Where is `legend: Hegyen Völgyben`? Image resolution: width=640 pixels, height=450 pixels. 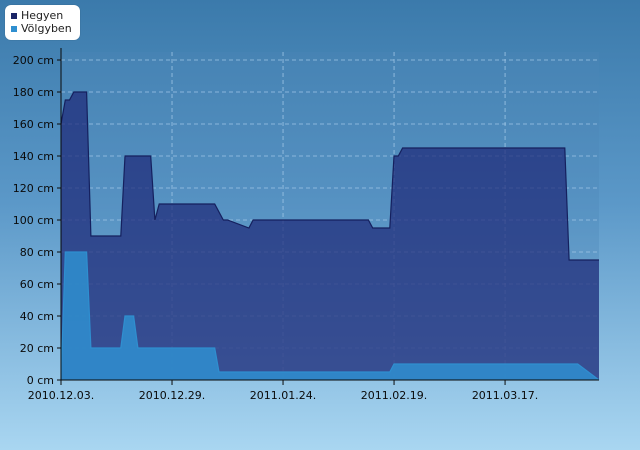 legend: Hegyen Völgyben is located at coordinates (42, 22).